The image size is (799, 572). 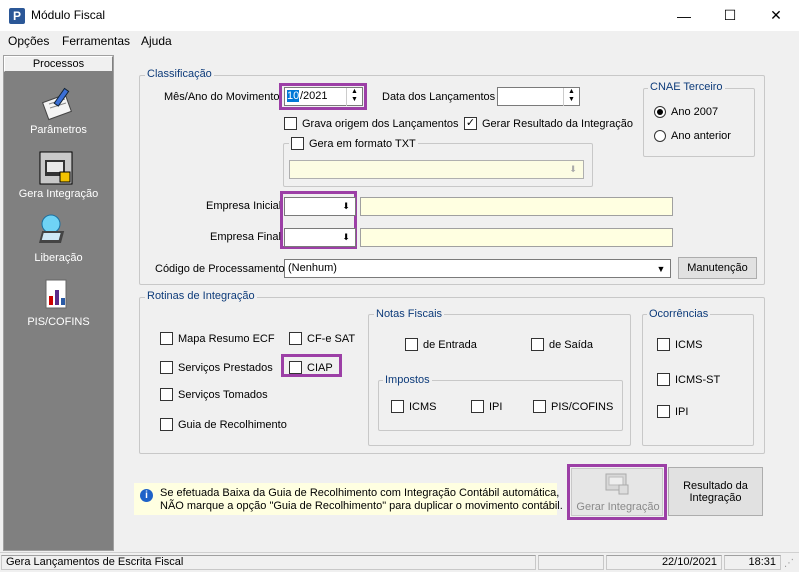 I want to click on manutencao-button: Manutenção, so click(x=717, y=268).